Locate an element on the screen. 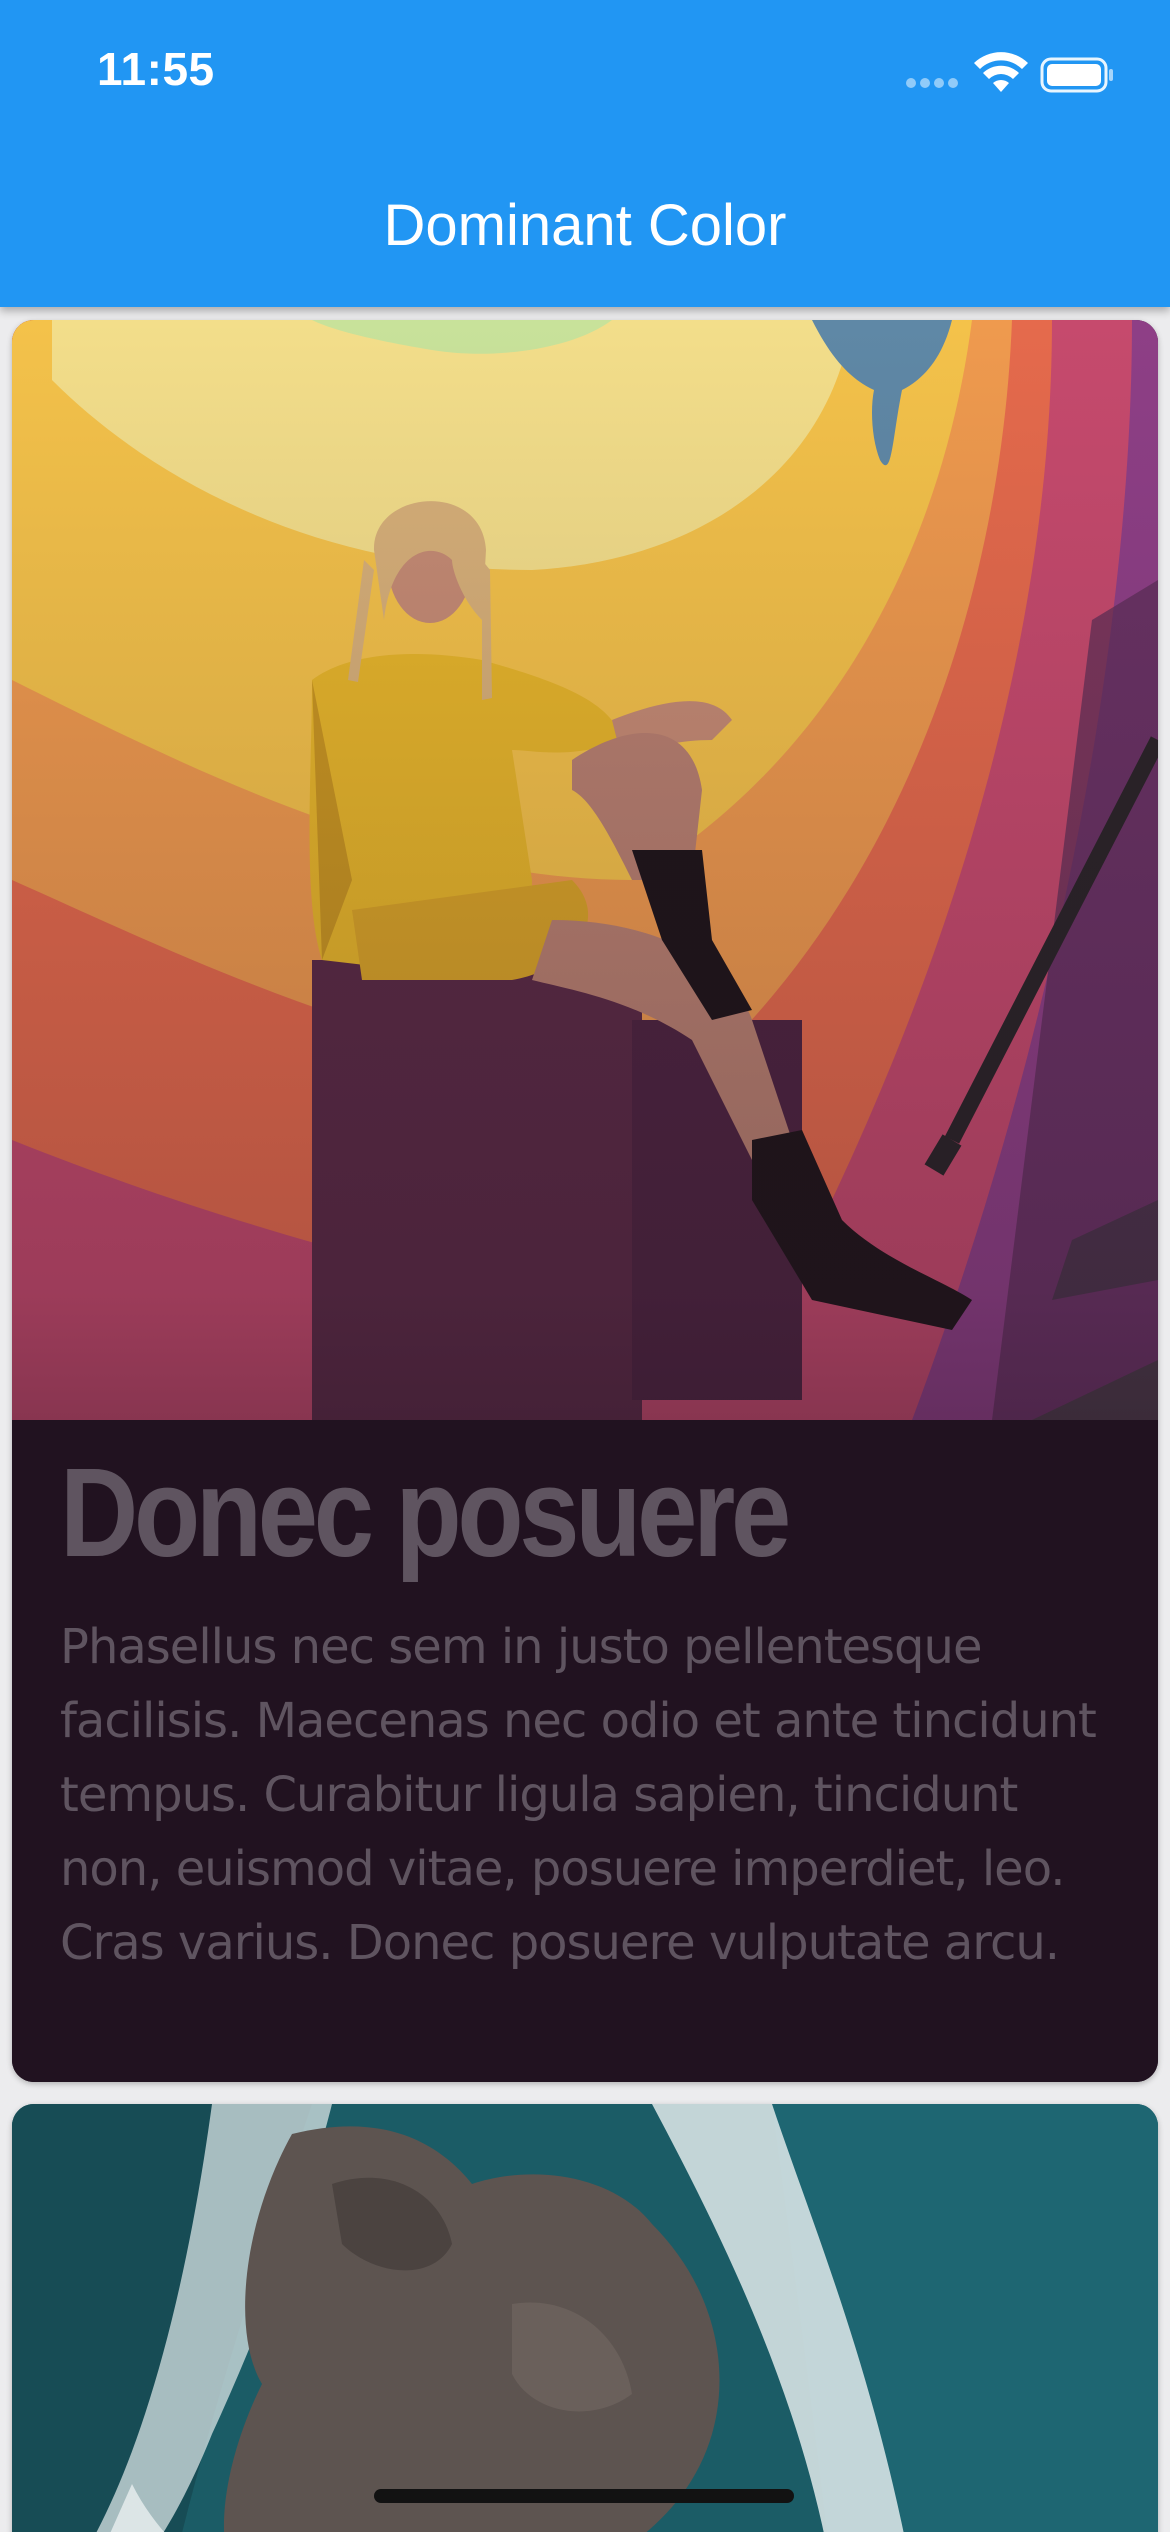 Image resolution: width=1170 pixels, height=2532 pixels. battery-icon is located at coordinates (1076, 75).